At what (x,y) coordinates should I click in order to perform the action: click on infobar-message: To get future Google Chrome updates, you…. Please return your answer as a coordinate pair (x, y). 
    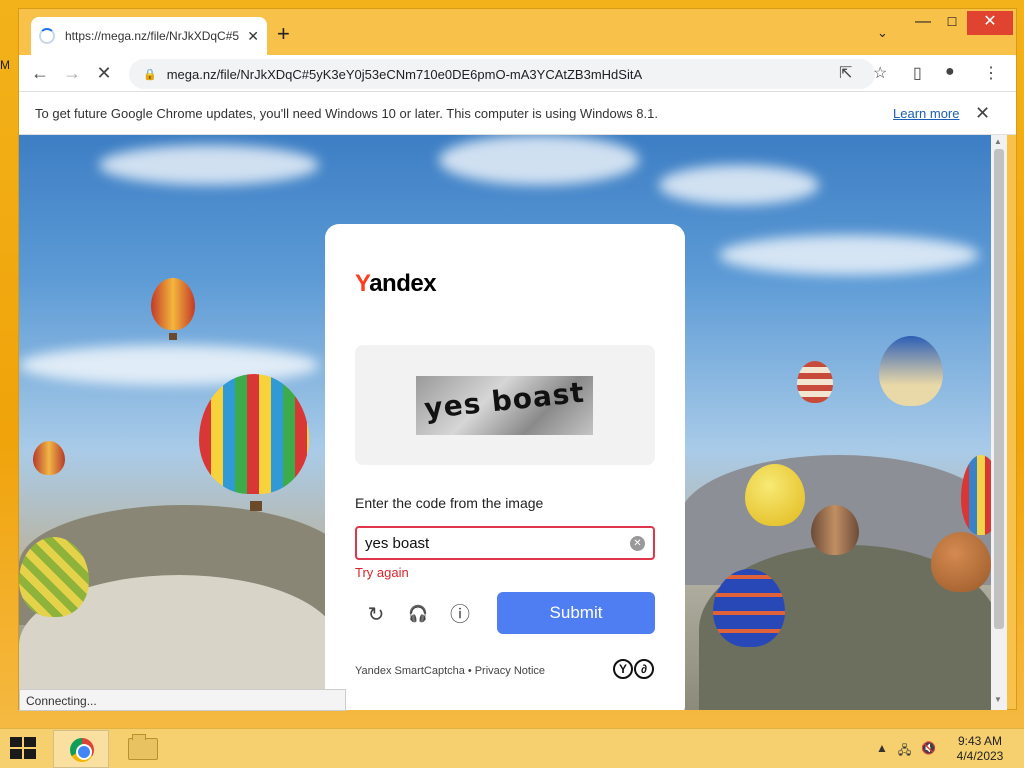
    Looking at the image, I should click on (346, 113).